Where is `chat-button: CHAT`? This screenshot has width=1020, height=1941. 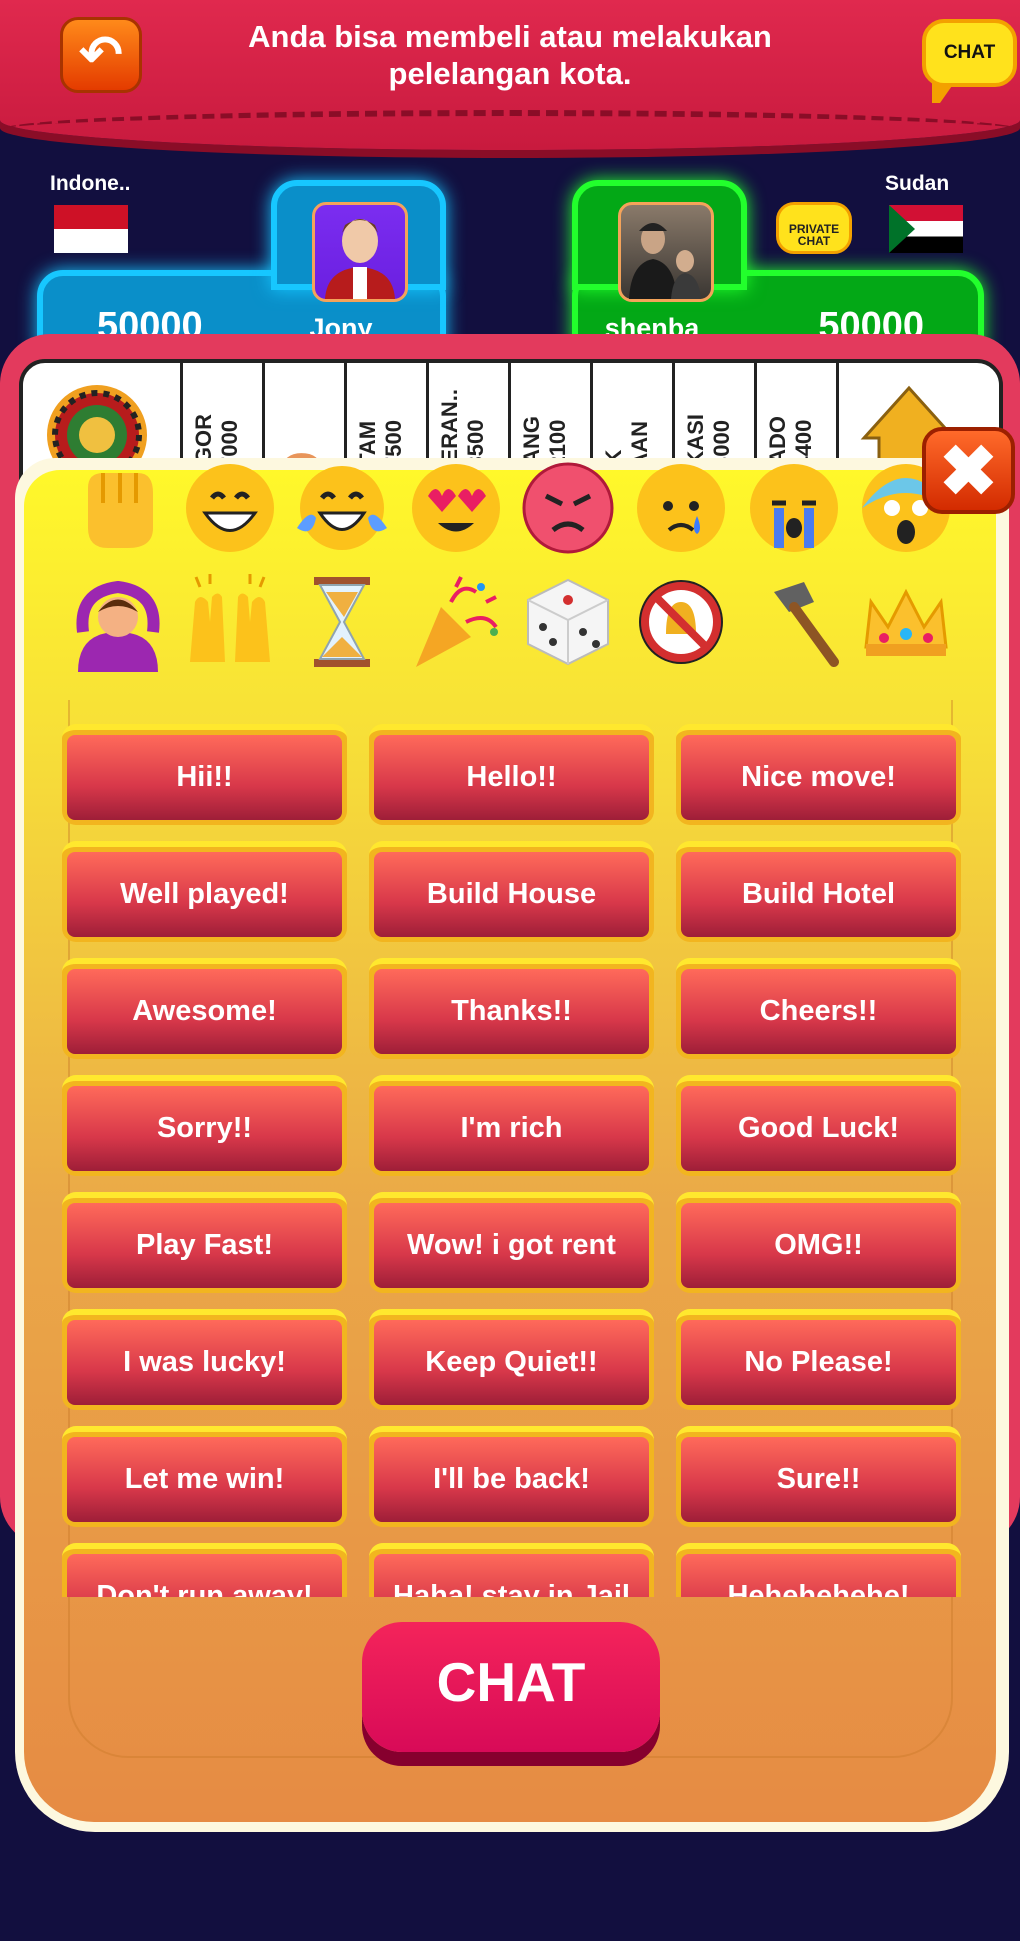 chat-button: CHAT is located at coordinates (511, 1687).